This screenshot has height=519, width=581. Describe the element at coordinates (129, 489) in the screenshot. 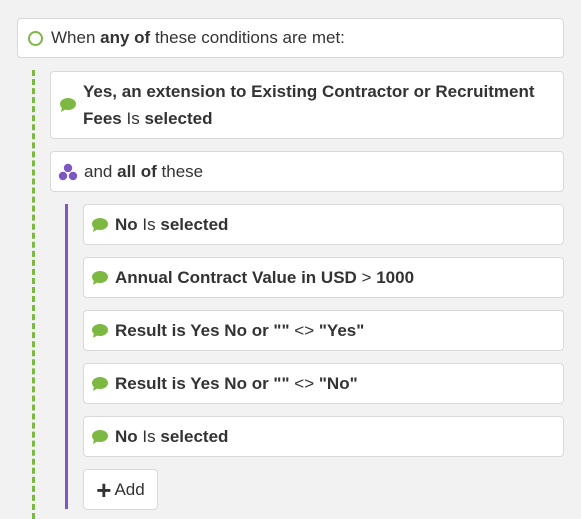

I see `add-button-label: Add` at that location.